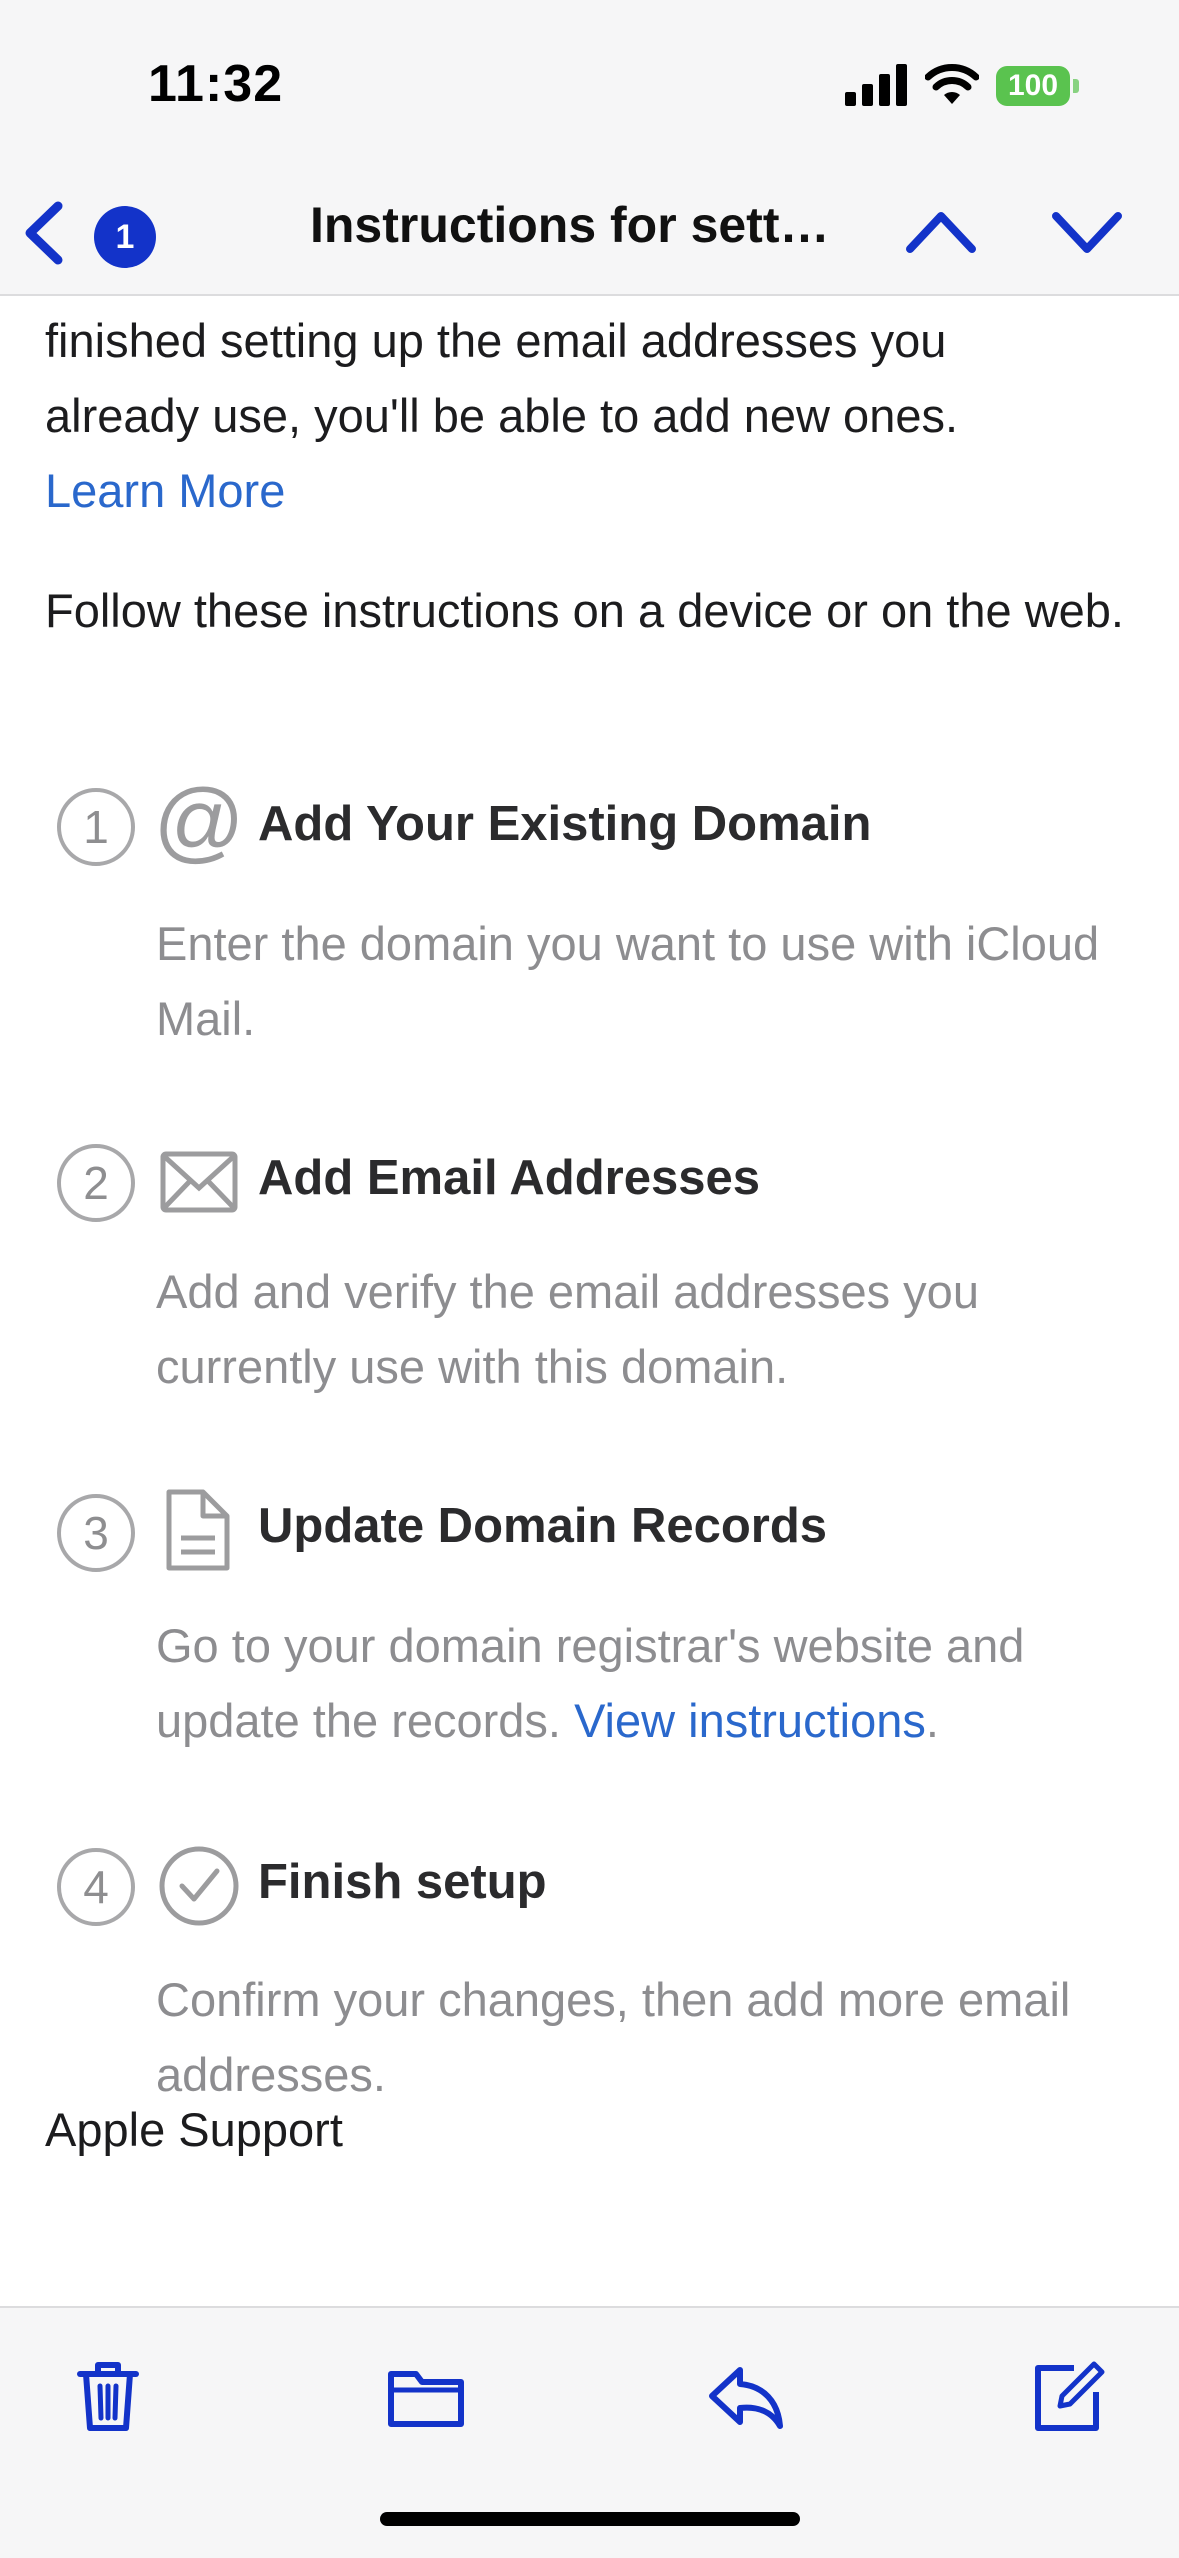 The image size is (1179, 2558). Describe the element at coordinates (402, 1882) in the screenshot. I see `step-title-4: Finish setup` at that location.